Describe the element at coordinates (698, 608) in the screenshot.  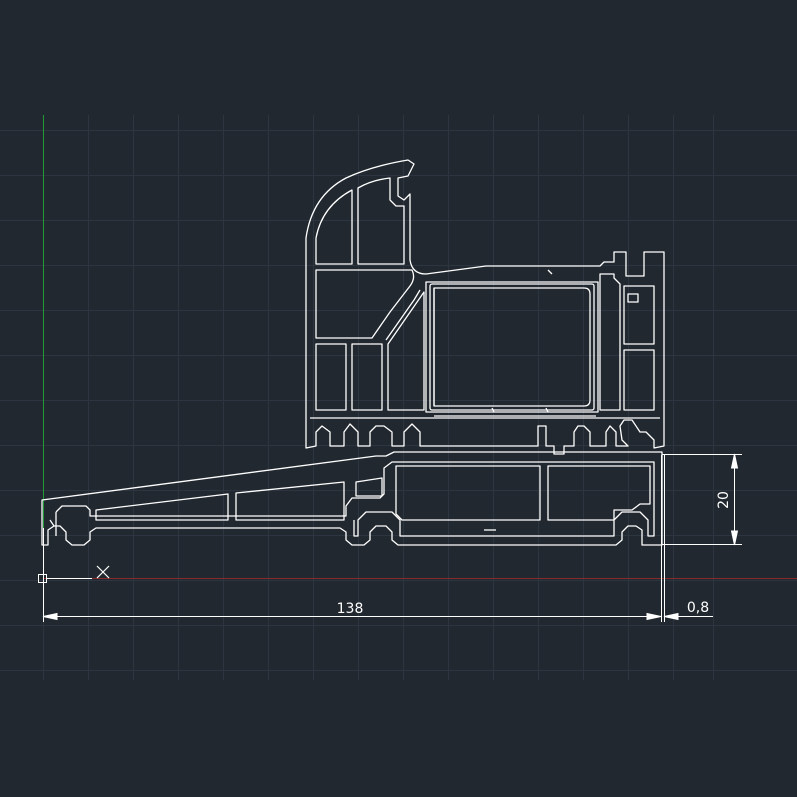
I see `dimension-gap-label: 0,8` at that location.